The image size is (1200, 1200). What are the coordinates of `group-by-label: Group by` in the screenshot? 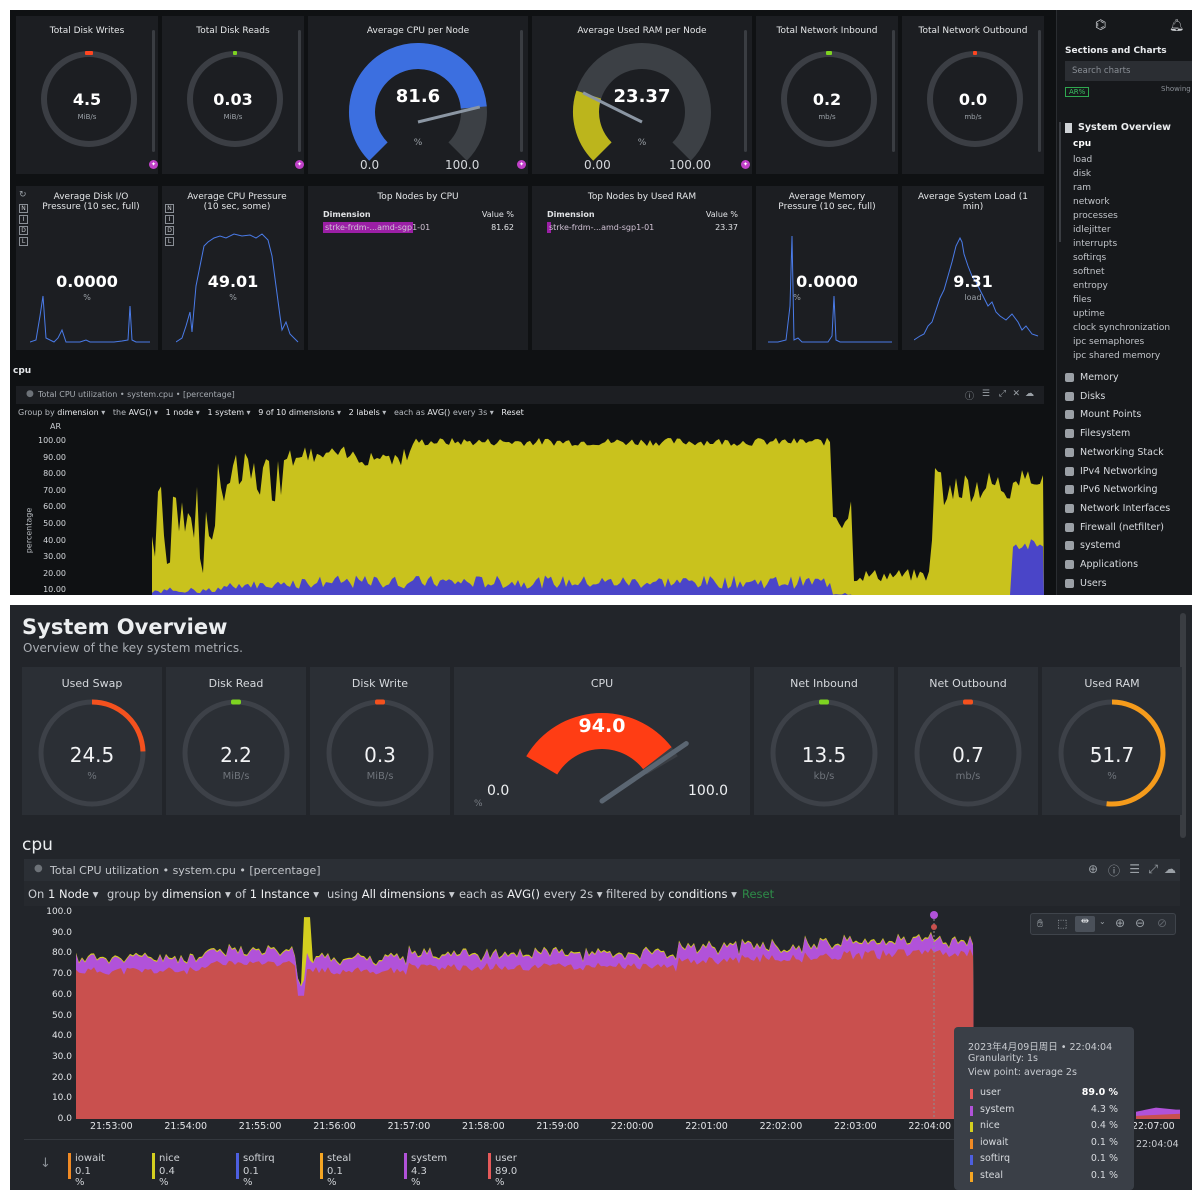 It's located at (36, 412).